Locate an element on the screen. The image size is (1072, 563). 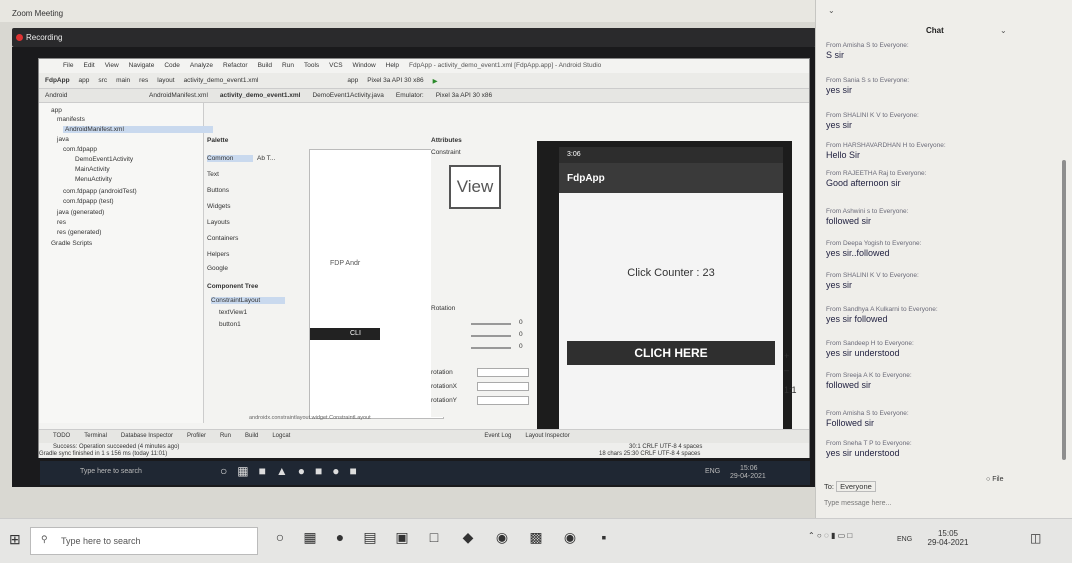
file-button: ○ File is located at coordinates (994, 479).